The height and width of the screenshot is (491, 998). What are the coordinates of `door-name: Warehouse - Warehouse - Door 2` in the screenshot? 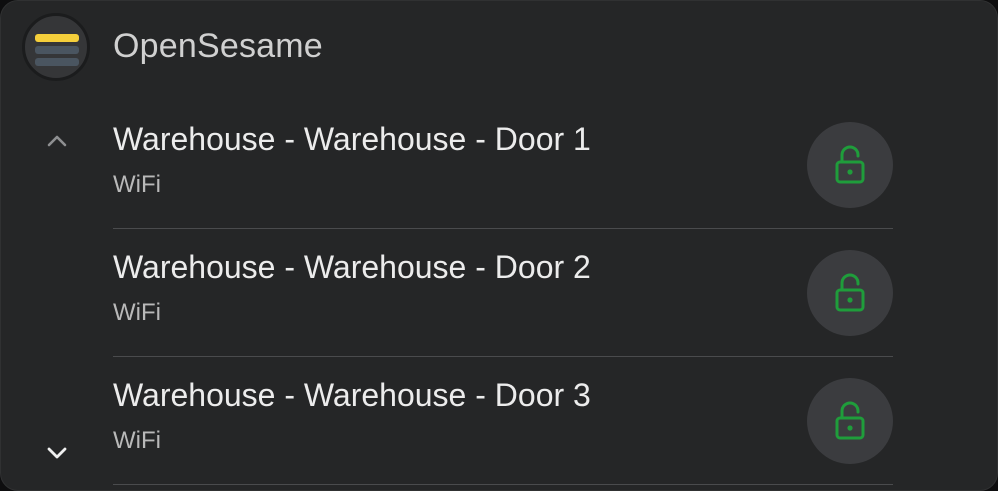 It's located at (352, 267).